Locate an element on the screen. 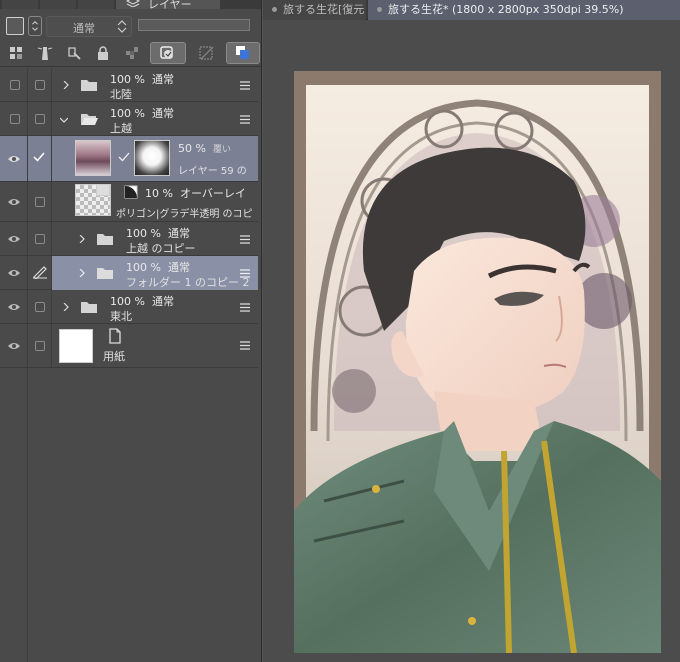 The image size is (680, 662). layer-row-joetsu-copy: 100 % 通常 上越 のコピー is located at coordinates (129, 239).